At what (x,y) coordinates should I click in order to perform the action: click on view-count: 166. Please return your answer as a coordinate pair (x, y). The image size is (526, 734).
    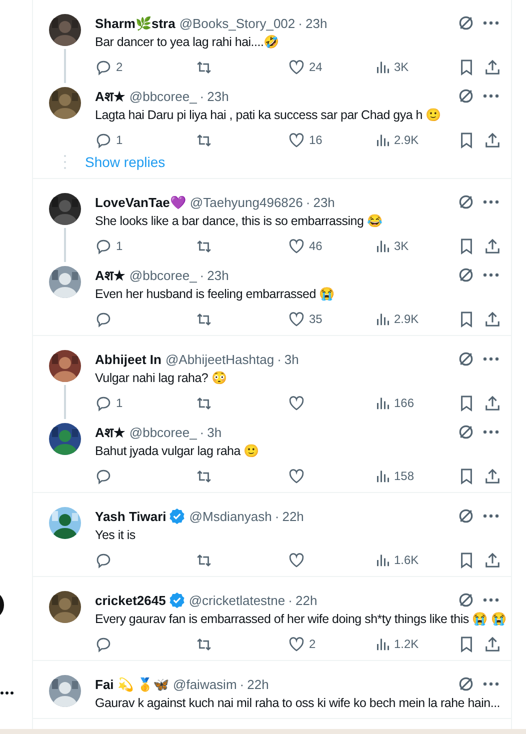
    Looking at the image, I should click on (404, 403).